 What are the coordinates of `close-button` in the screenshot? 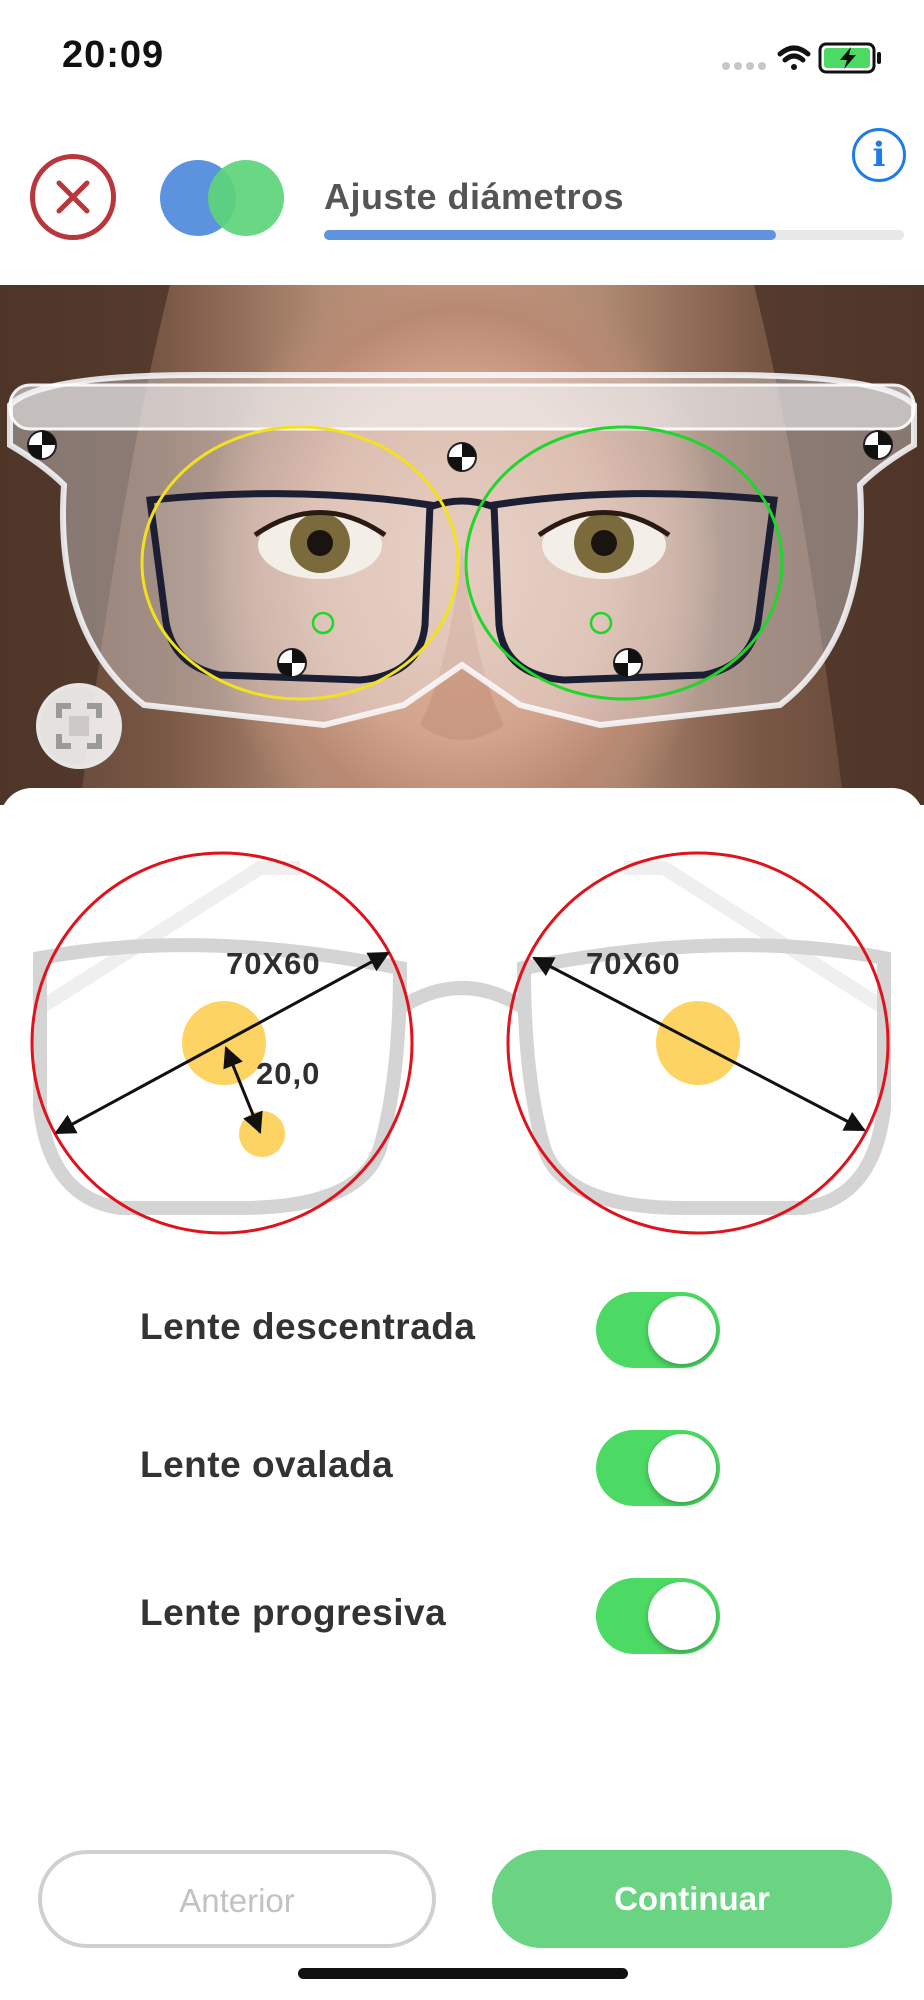 It's located at (73, 197).